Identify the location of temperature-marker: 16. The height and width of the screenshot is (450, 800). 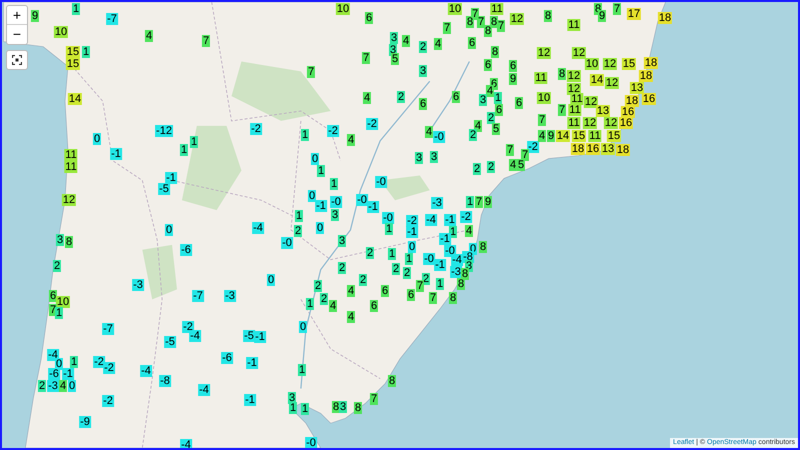
(626, 123).